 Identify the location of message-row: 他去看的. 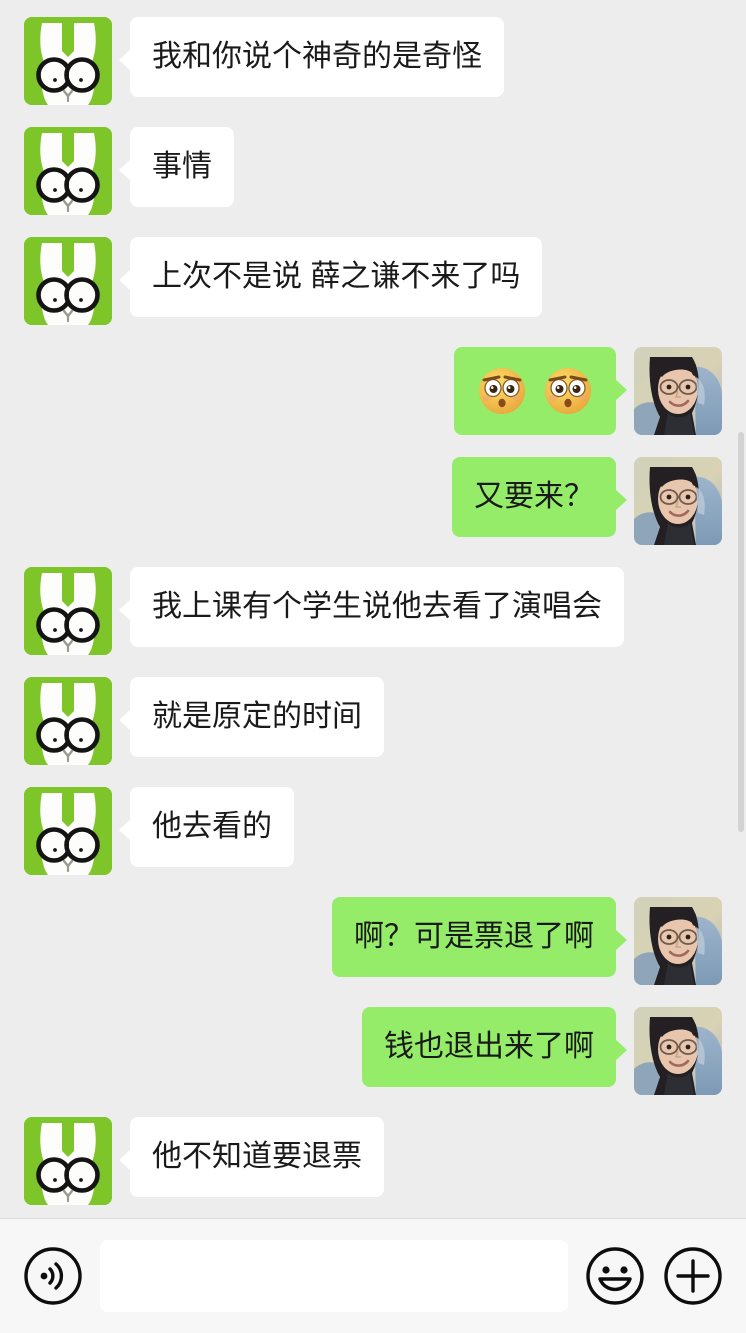
(373, 831).